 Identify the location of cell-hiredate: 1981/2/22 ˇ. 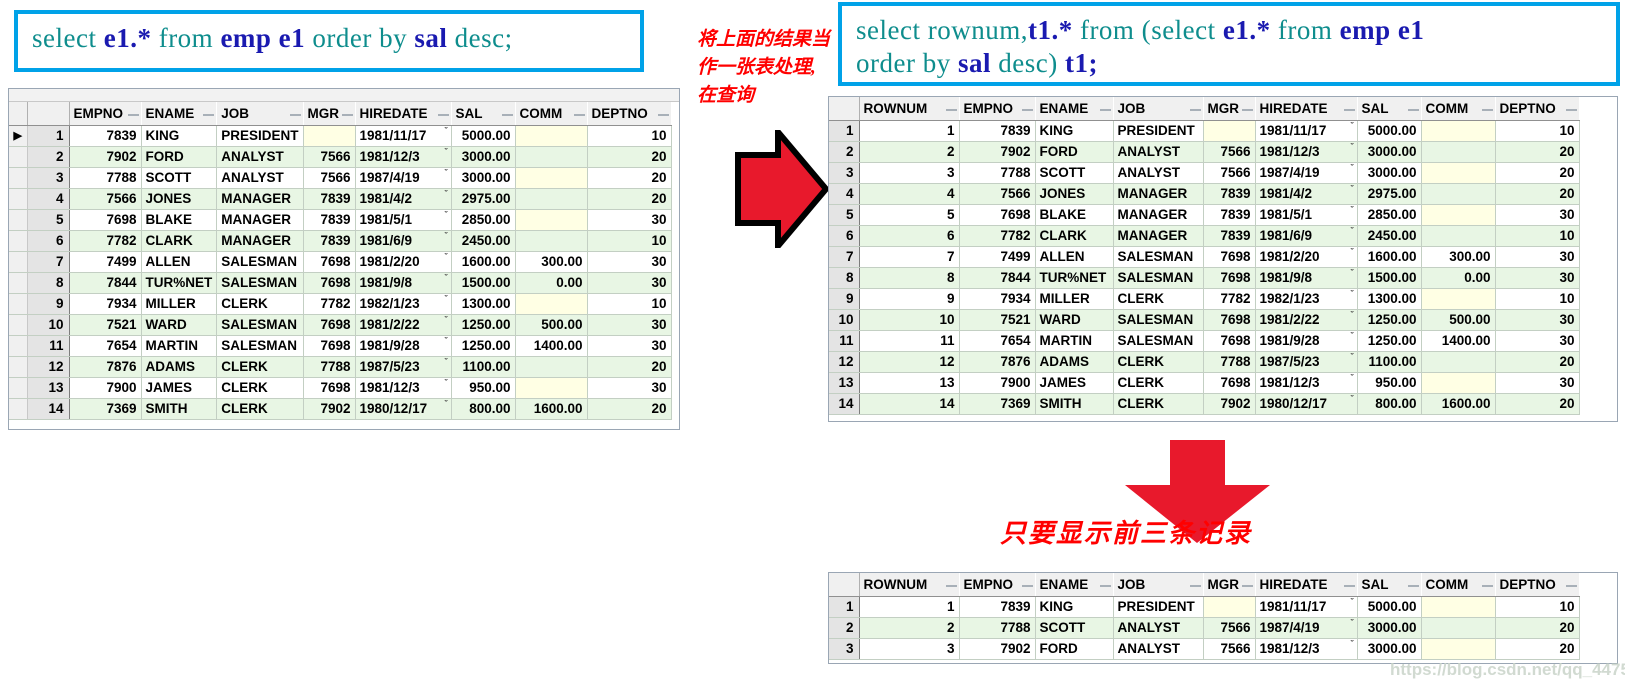
(1306, 320).